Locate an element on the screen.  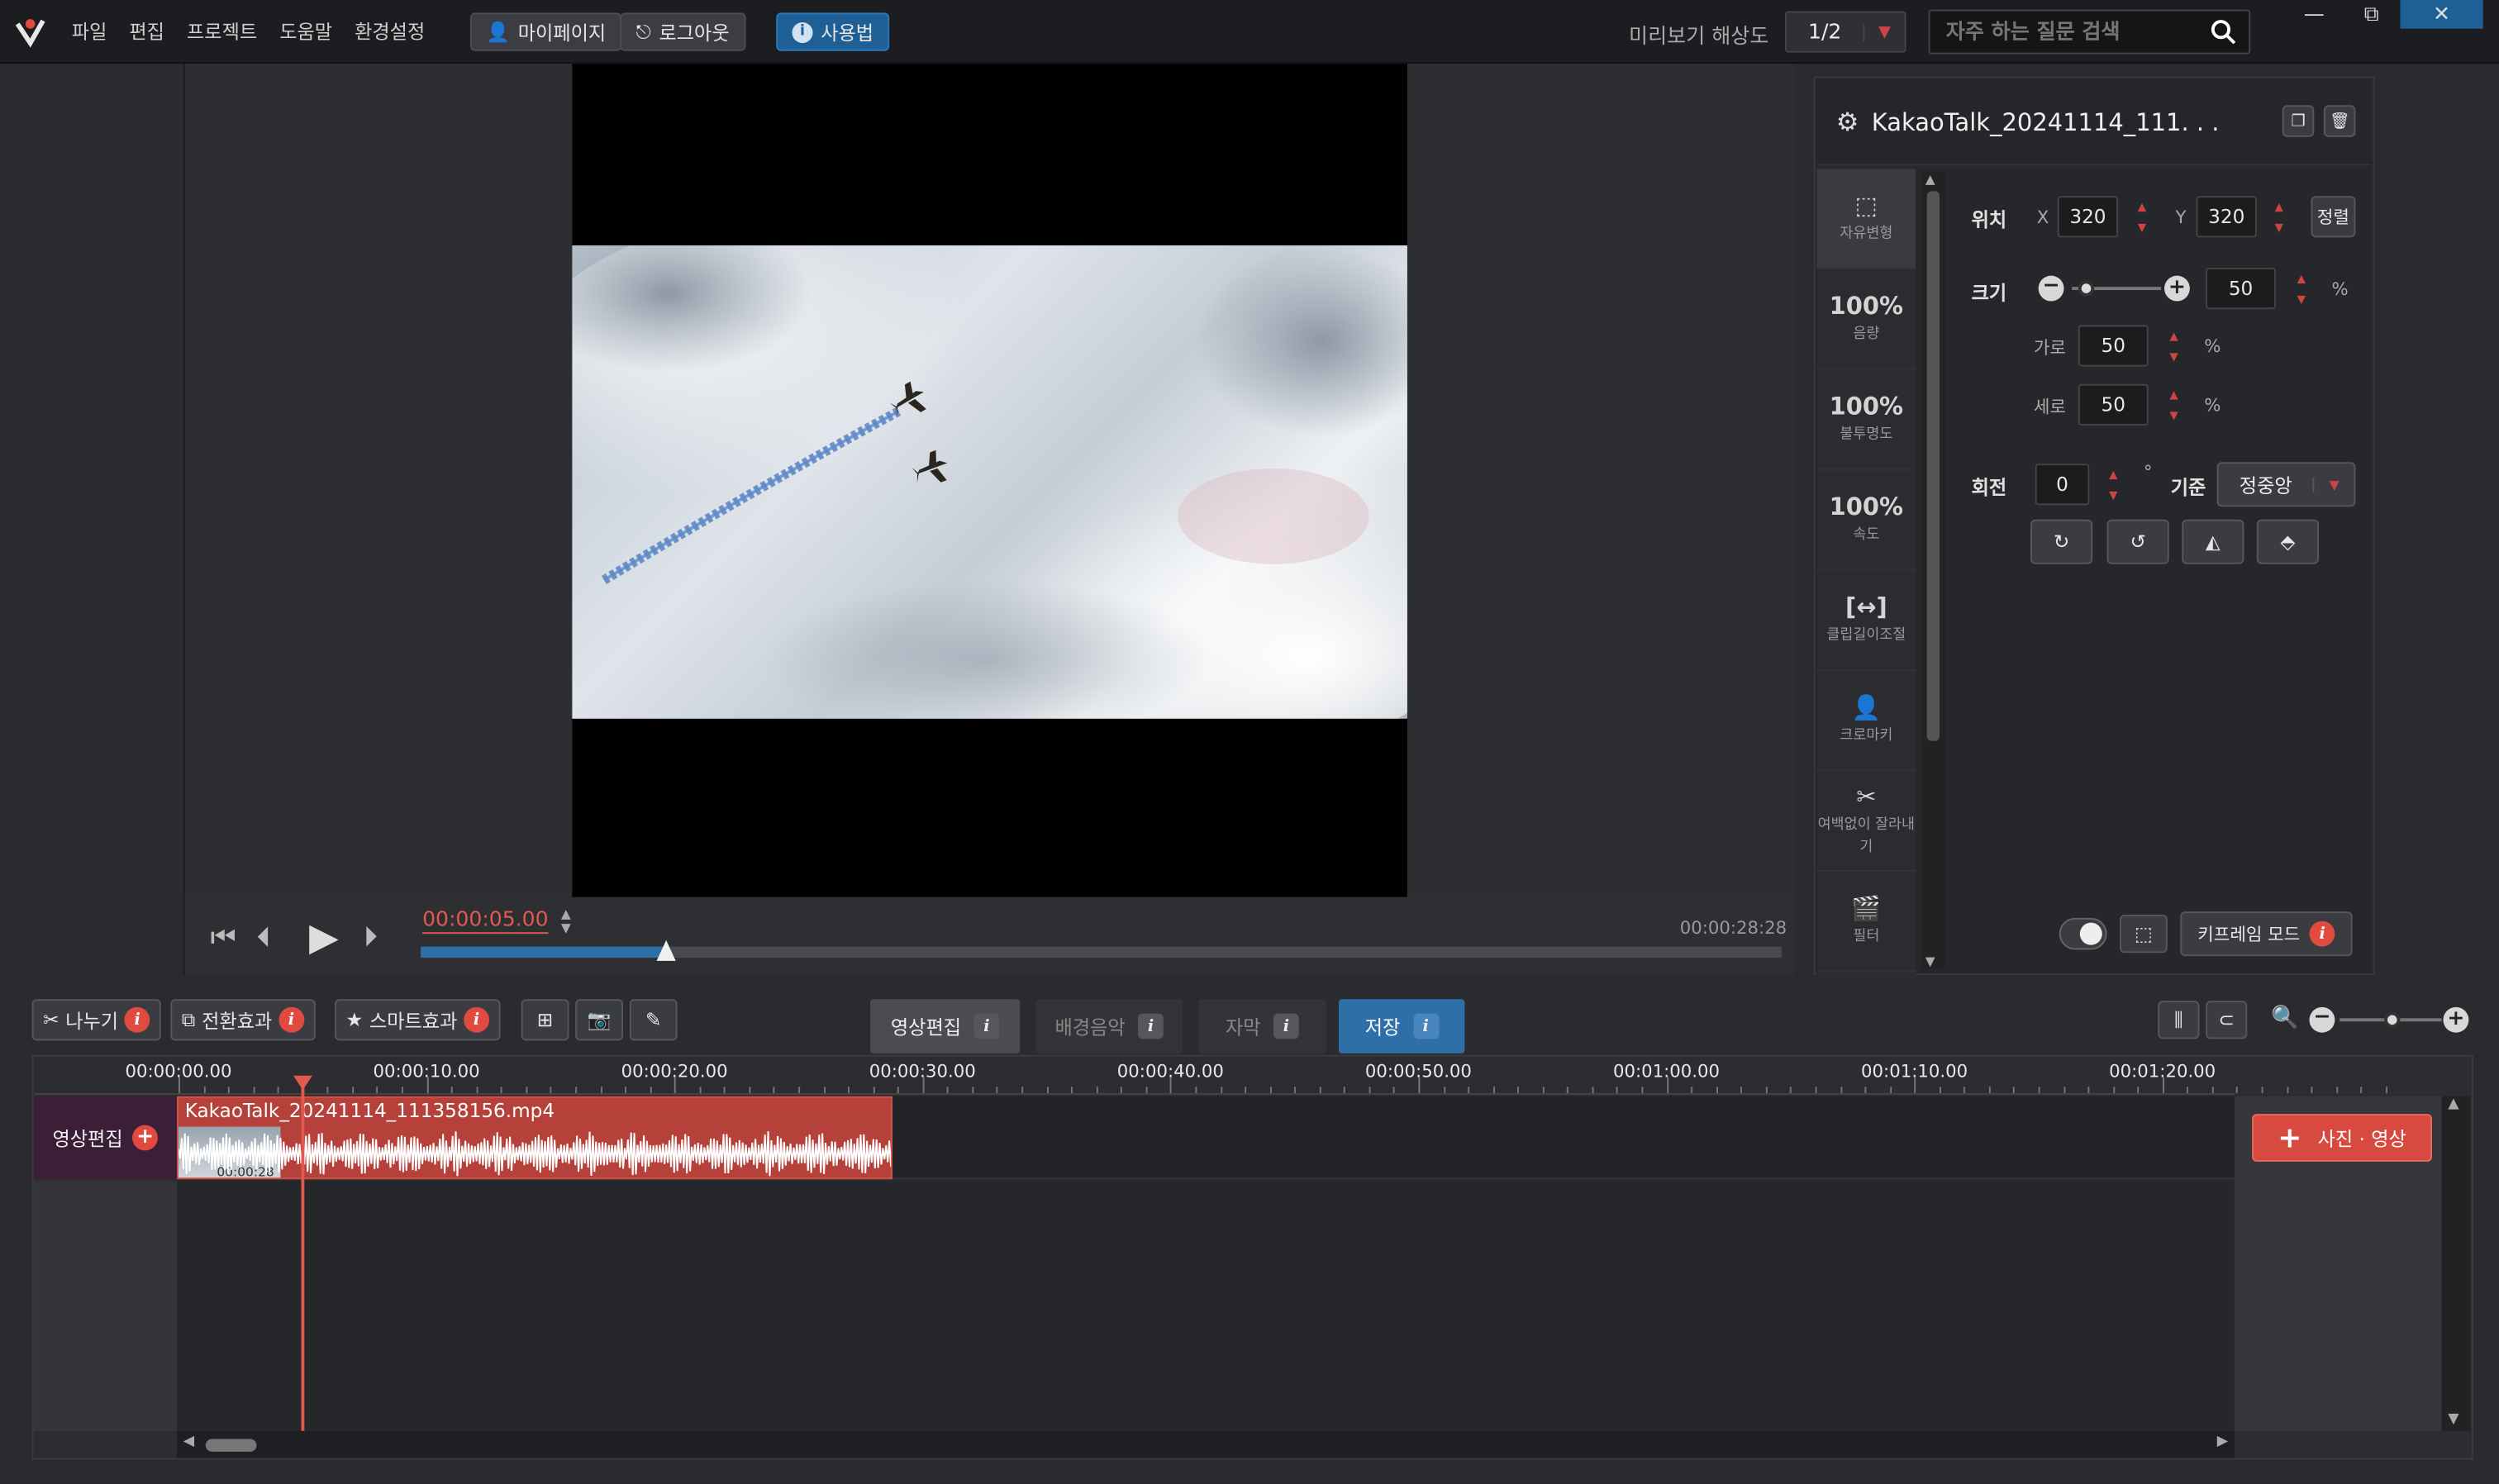
position-x-stepper: ▲ ▼ is located at coordinates (2142, 216).